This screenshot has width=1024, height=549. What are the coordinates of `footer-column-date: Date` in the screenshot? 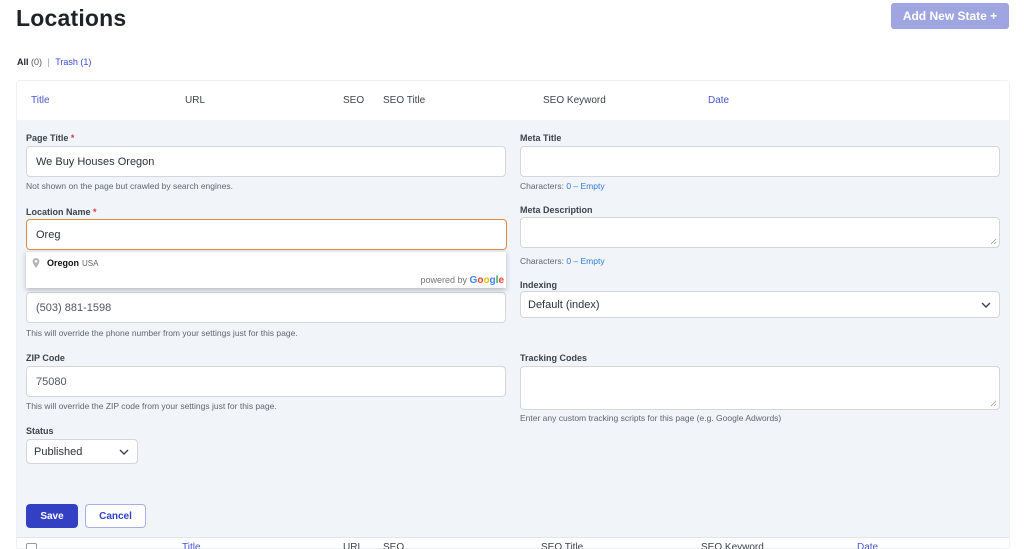 It's located at (867, 545).